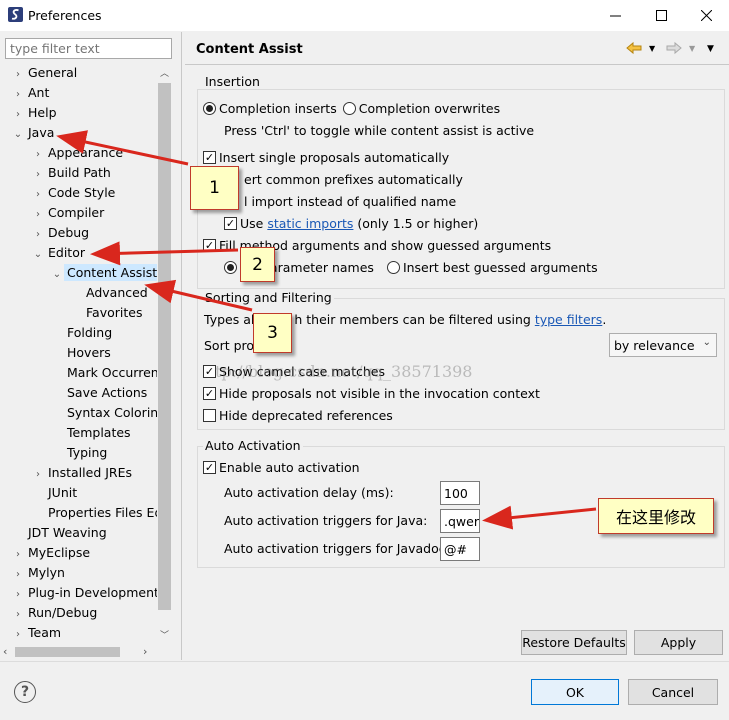 The width and height of the screenshot is (729, 720). Describe the element at coordinates (104, 413) in the screenshot. I see `tree-item-syntax-coloring: Syntax Coloring` at that location.